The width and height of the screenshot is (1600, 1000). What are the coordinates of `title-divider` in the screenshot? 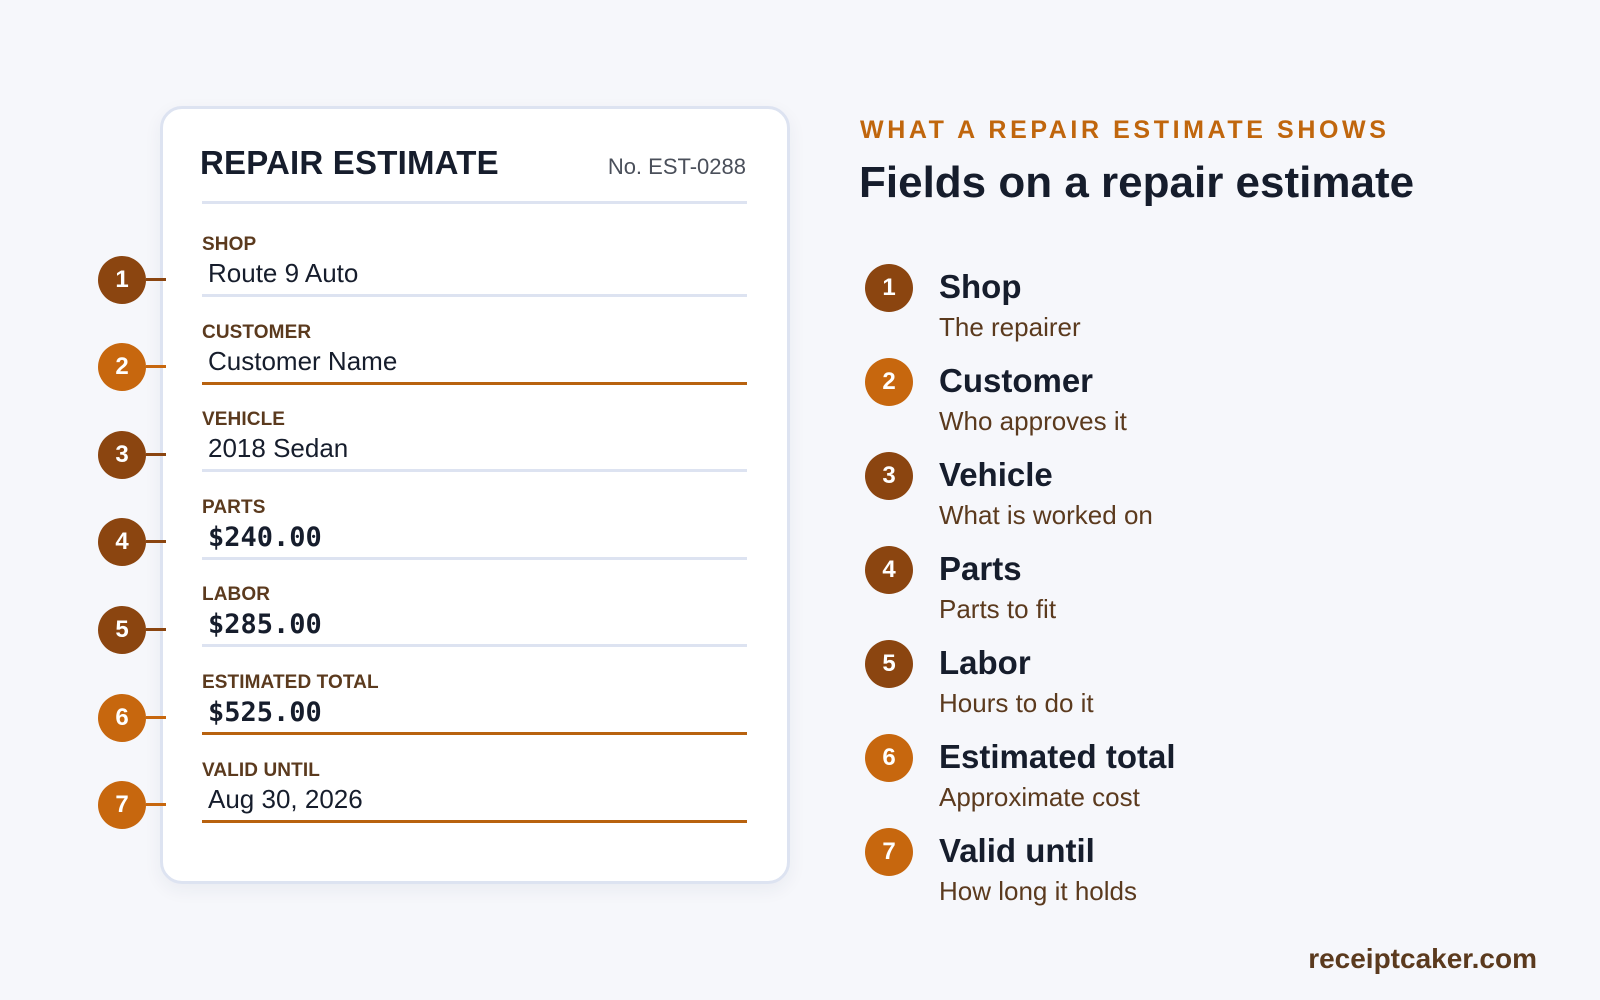 It's located at (474, 202).